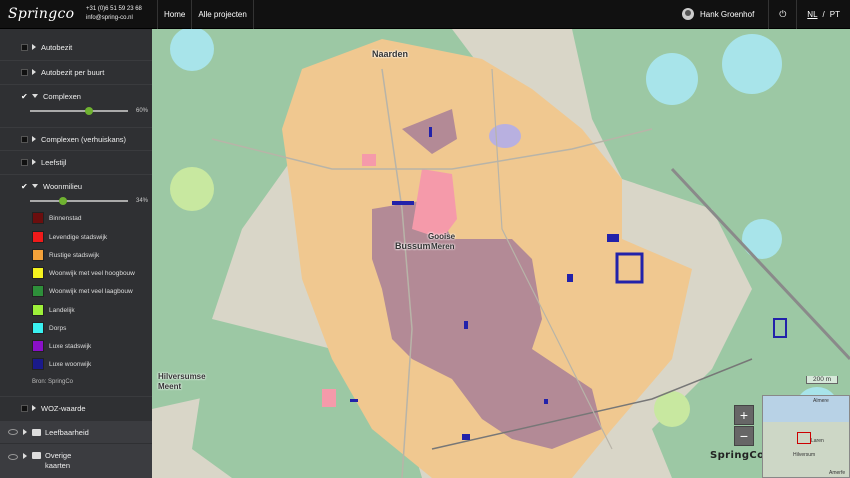 Image resolution: width=850 pixels, height=478 pixels. I want to click on label-hilversumse: Hilversumse, so click(182, 376).